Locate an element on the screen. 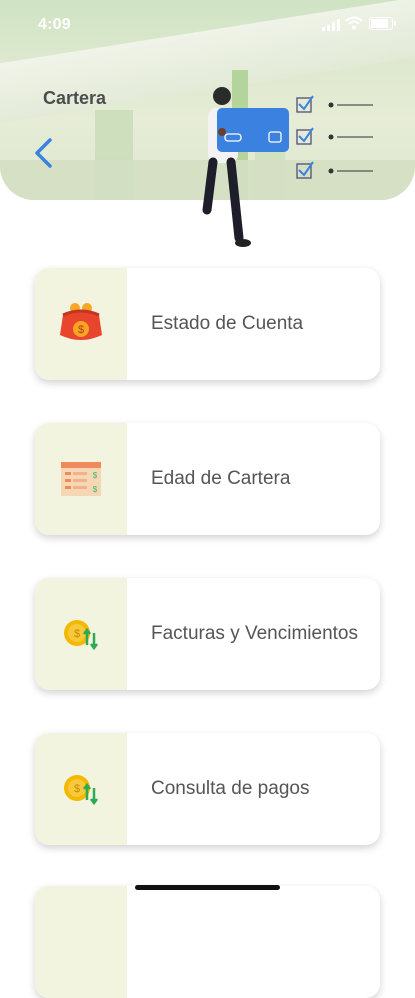  page-title: Cartera is located at coordinates (75, 98).